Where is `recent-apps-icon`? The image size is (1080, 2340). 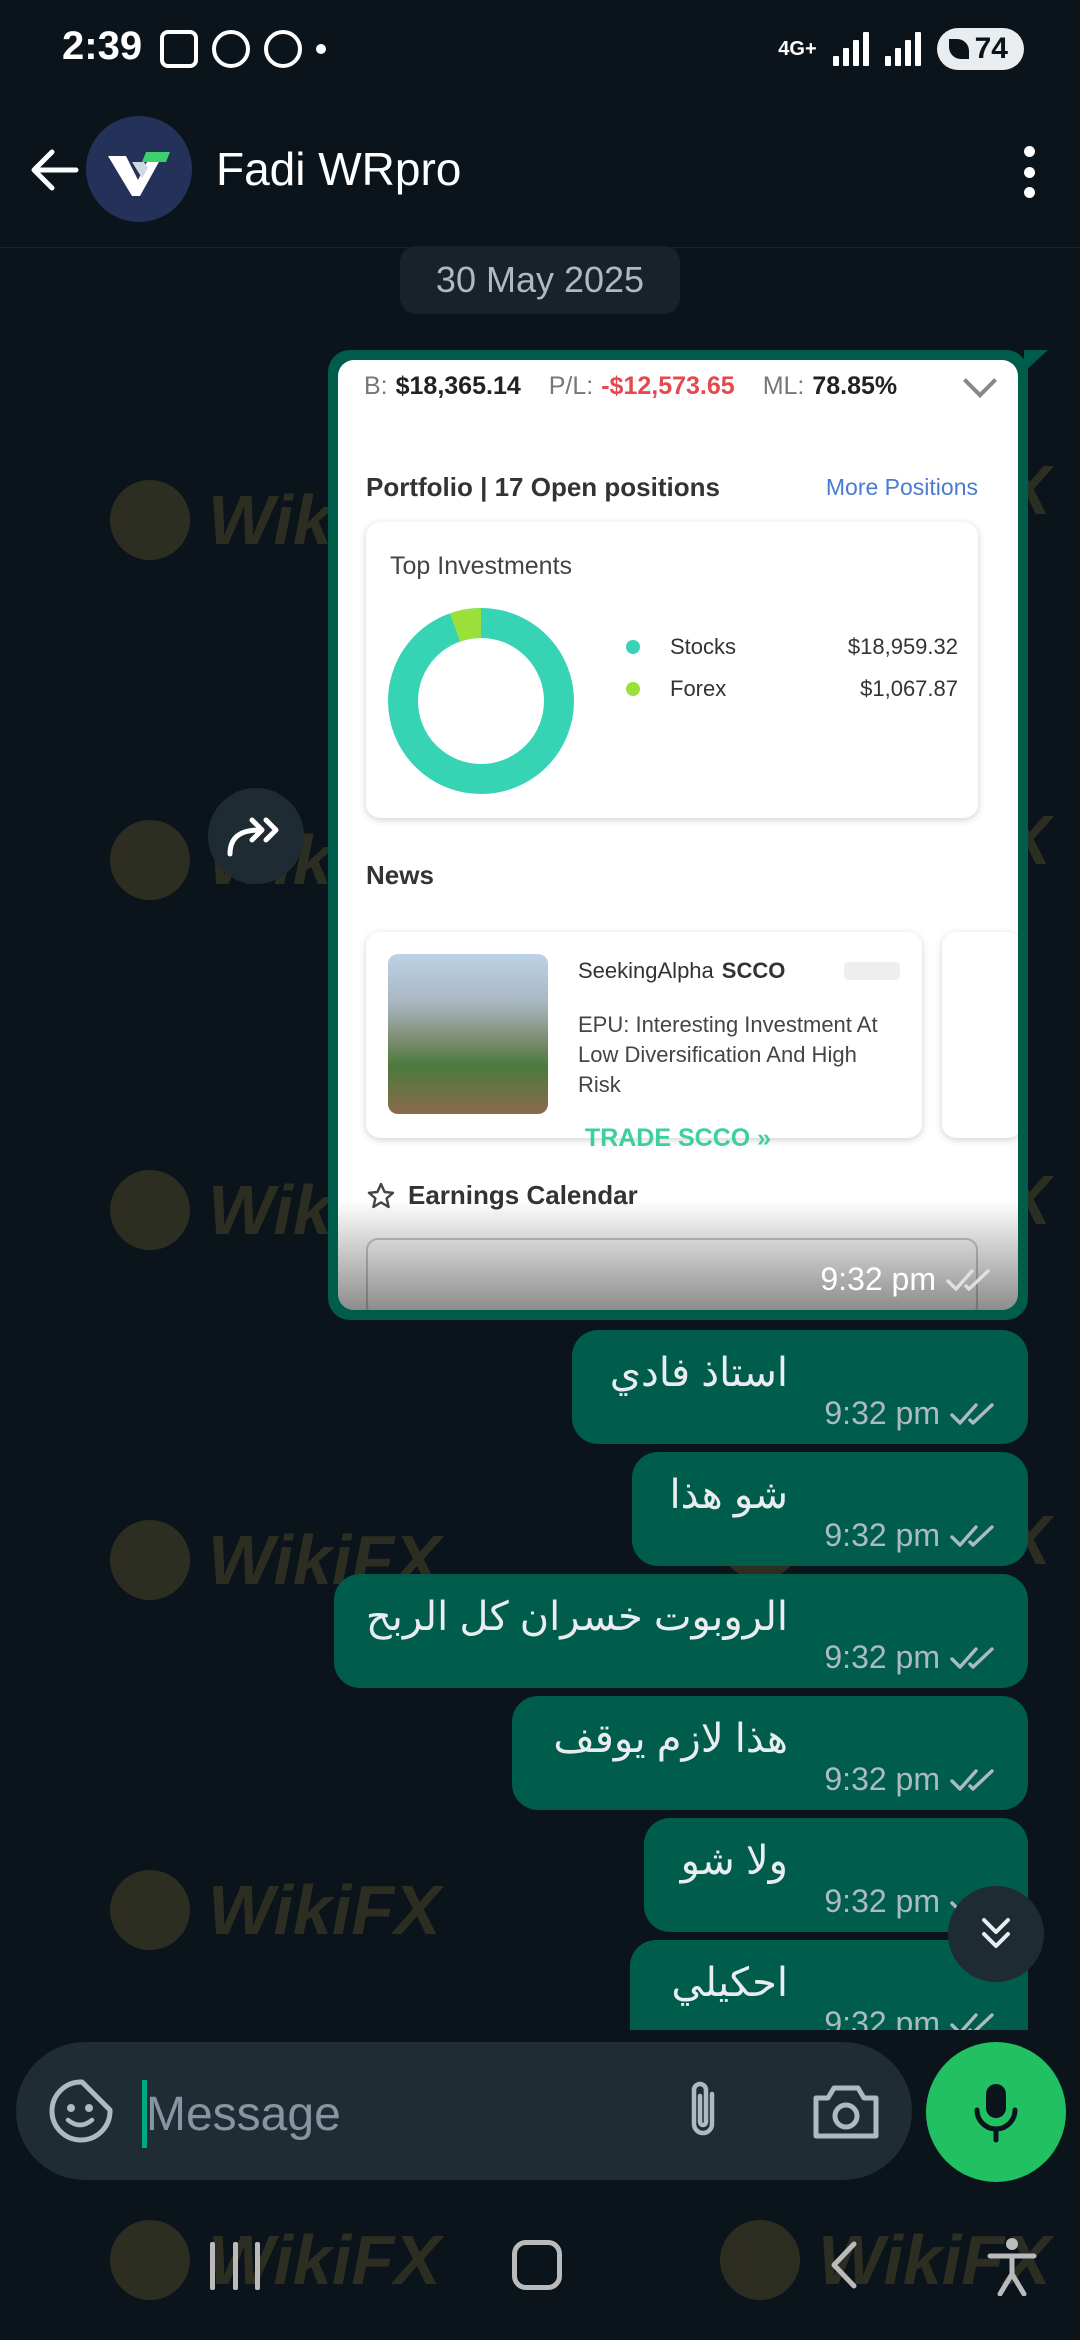
recent-apps-icon is located at coordinates (235, 2266).